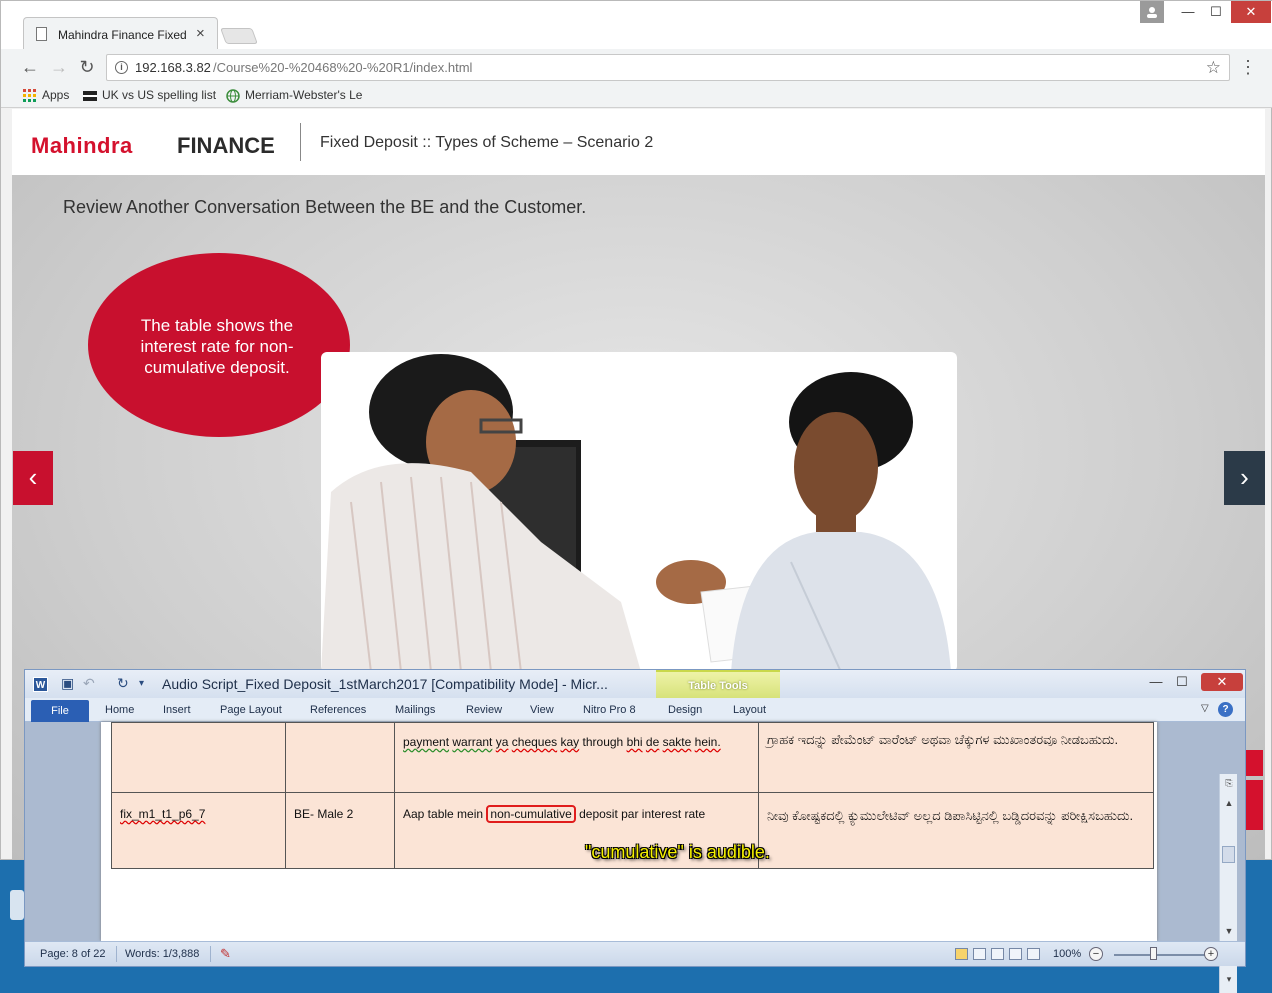 The image size is (1272, 993). Describe the element at coordinates (1229, 803) in the screenshot. I see `scroll-up-icon: ▲` at that location.